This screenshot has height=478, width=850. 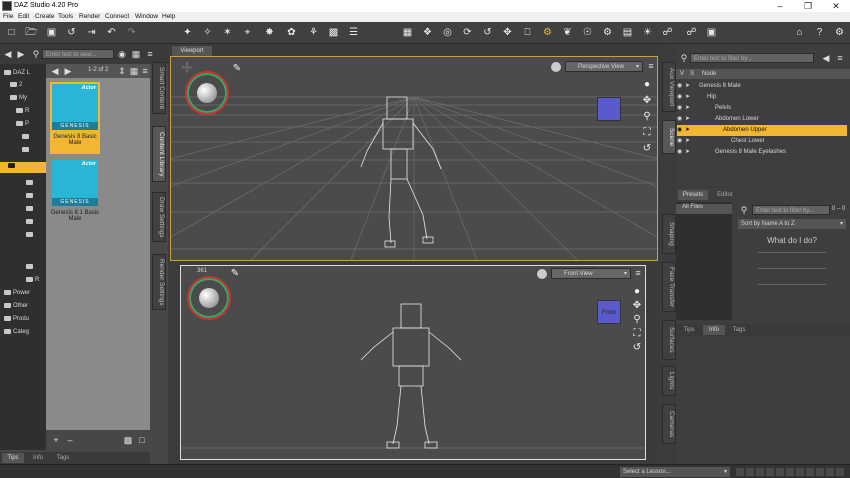 I want to click on tab-surfaces: Surfaces, so click(x=669, y=340).